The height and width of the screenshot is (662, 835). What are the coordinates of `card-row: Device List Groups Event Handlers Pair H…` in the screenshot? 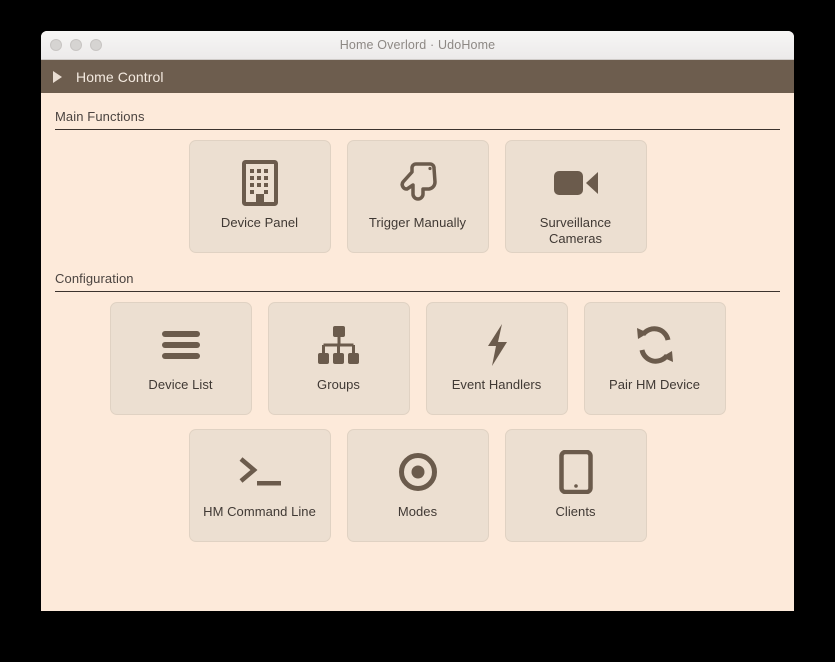 It's located at (417, 358).